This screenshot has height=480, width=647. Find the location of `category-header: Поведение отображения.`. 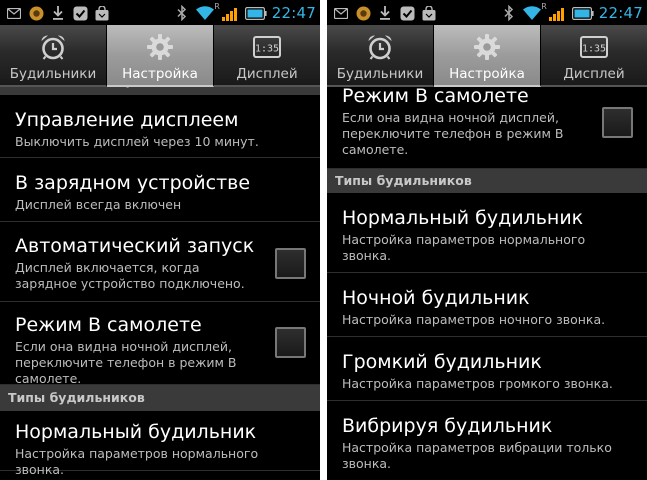

category-header: Поведение отображения. is located at coordinates (160, 91).